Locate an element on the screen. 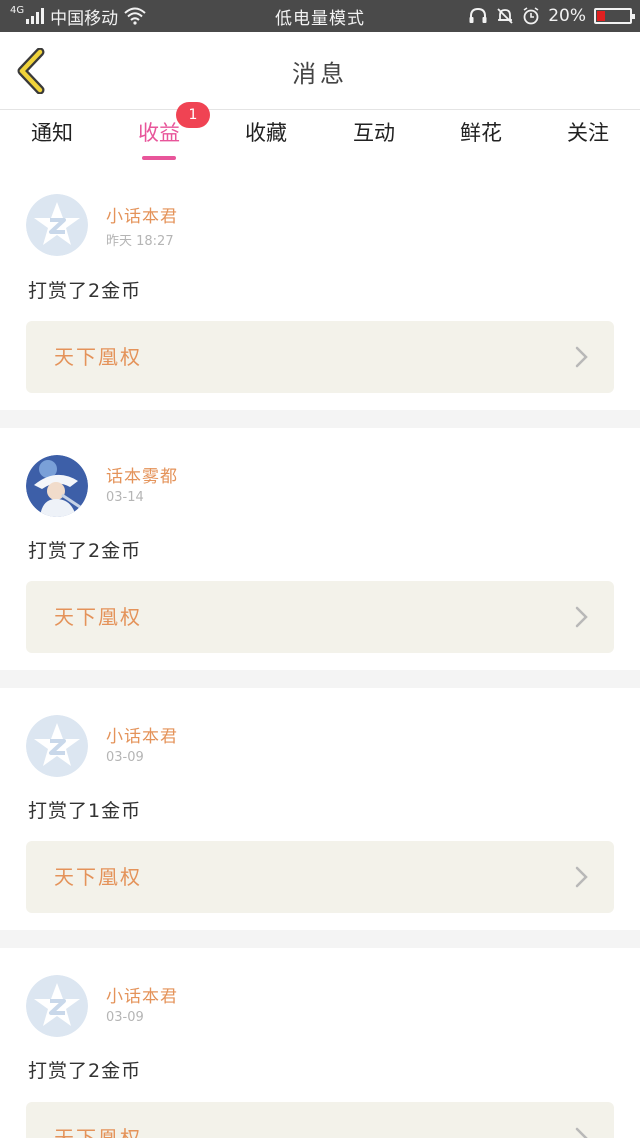  tab-label: 收藏 is located at coordinates (266, 133).